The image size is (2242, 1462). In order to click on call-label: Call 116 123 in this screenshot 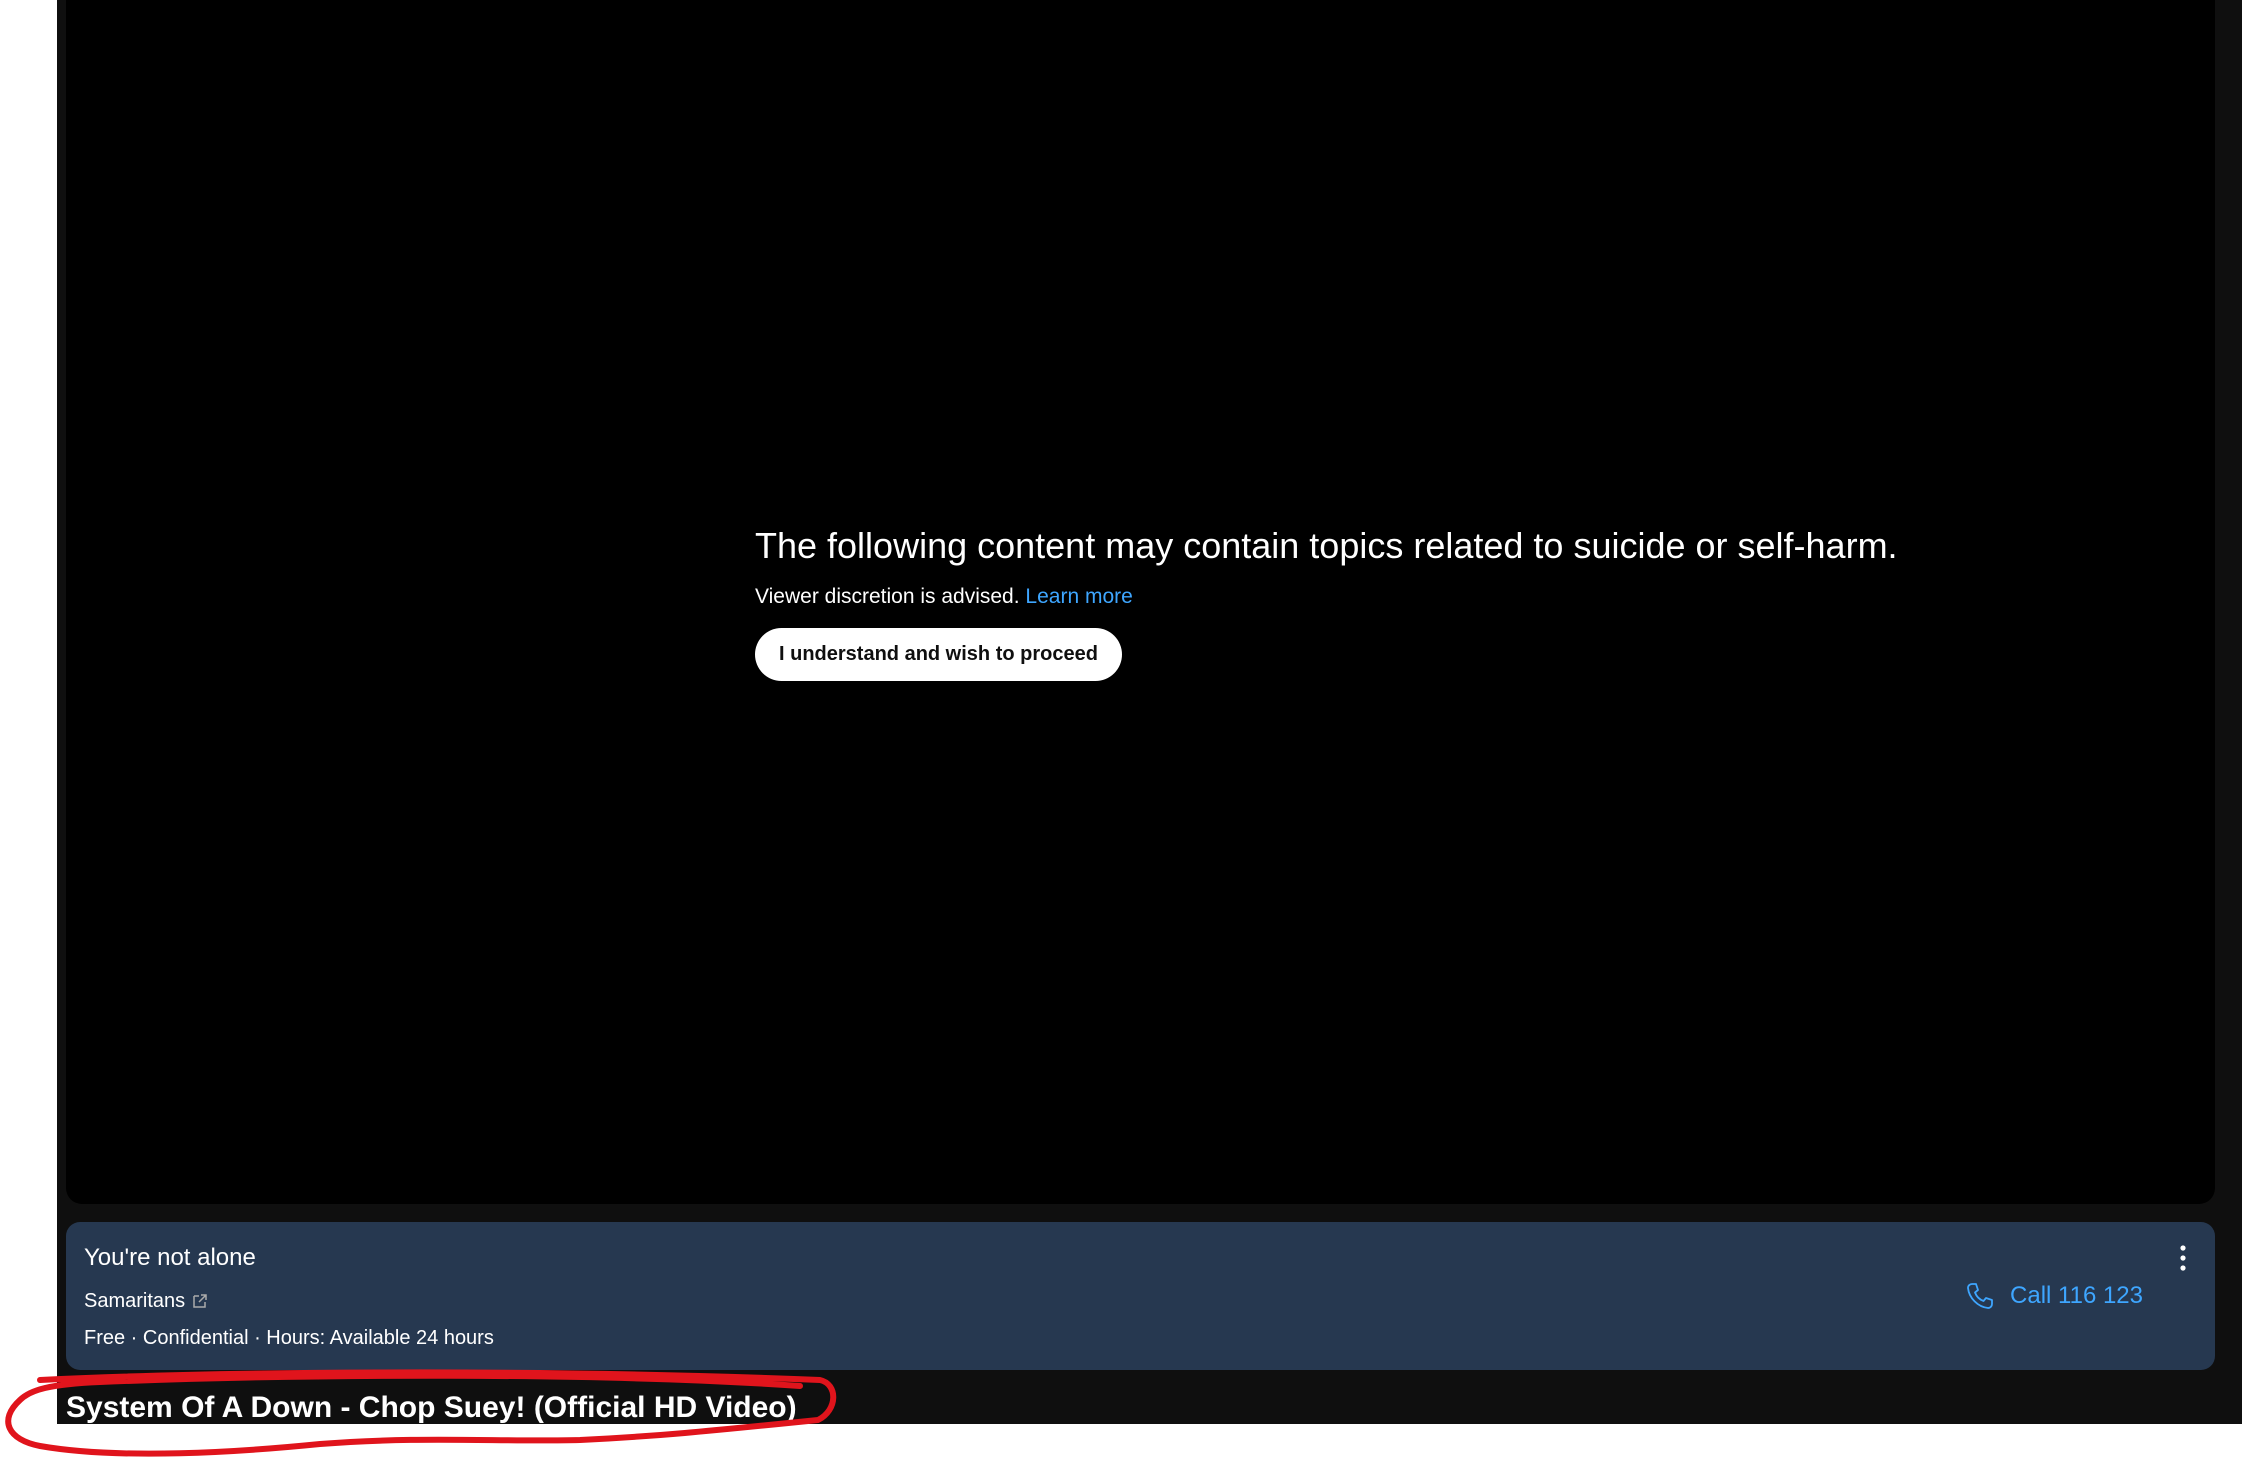, I will do `click(2076, 1295)`.